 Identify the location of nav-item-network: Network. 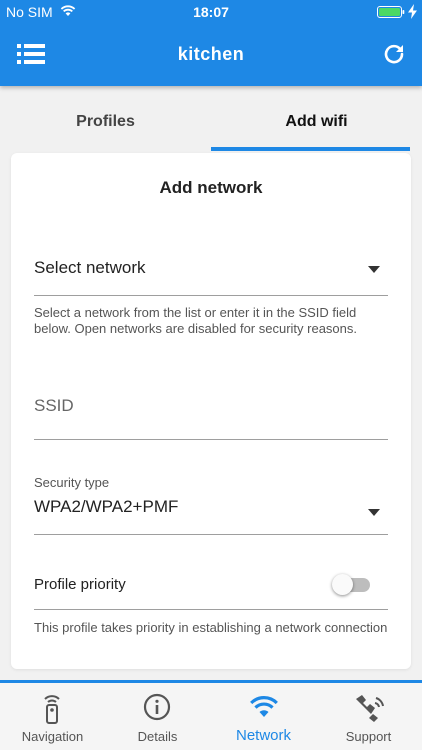
(263, 716).